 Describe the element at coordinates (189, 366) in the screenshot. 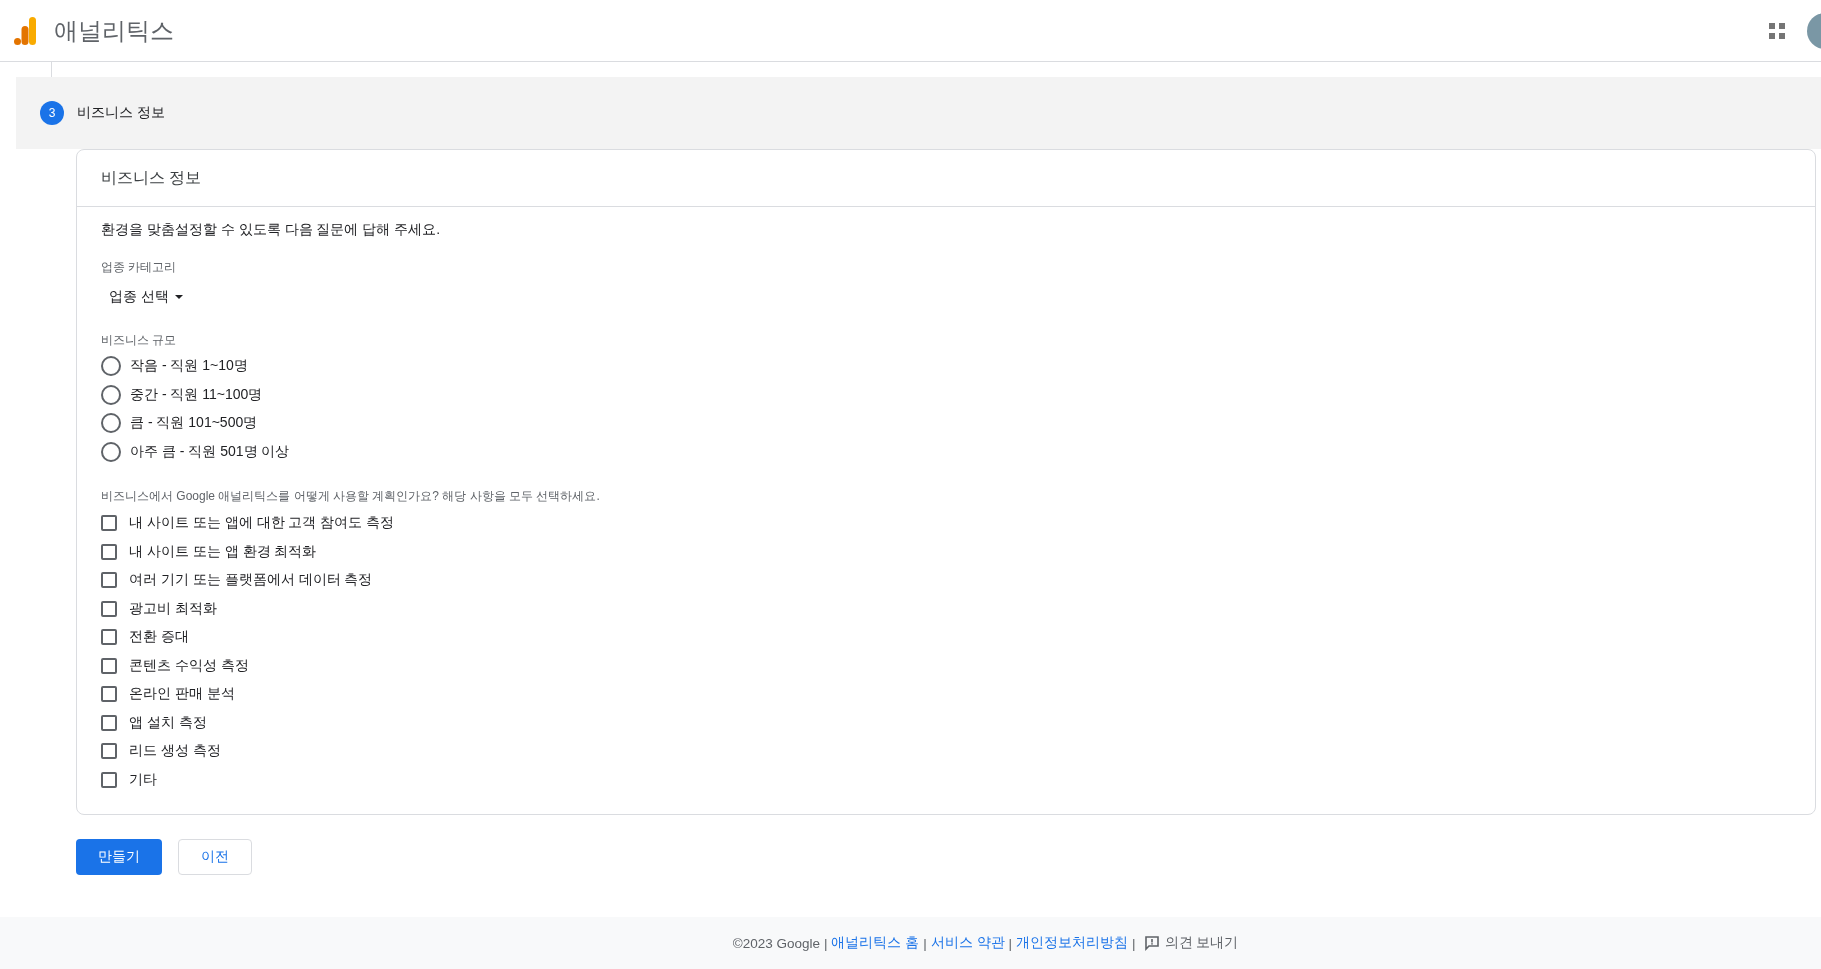

I see `radio-label: 작음 - 직원 1~10명` at that location.